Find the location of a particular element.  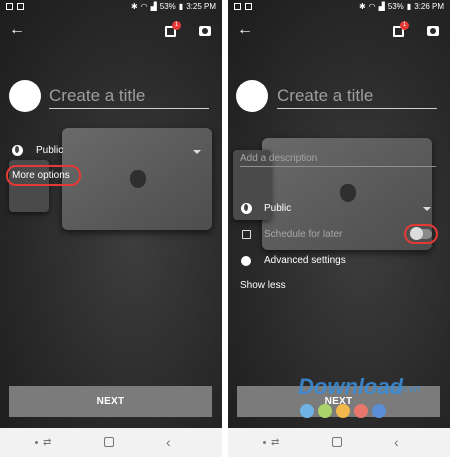

next-button: NEXT is located at coordinates (110, 401).